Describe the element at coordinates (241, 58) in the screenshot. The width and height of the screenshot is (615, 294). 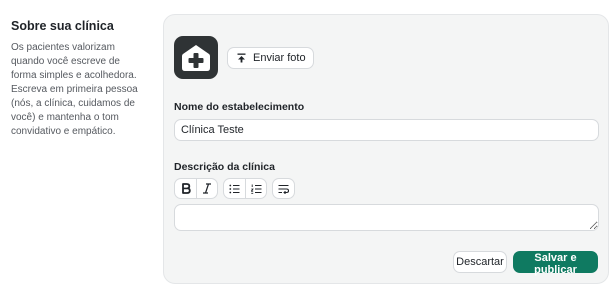
I see `upload-icon` at that location.